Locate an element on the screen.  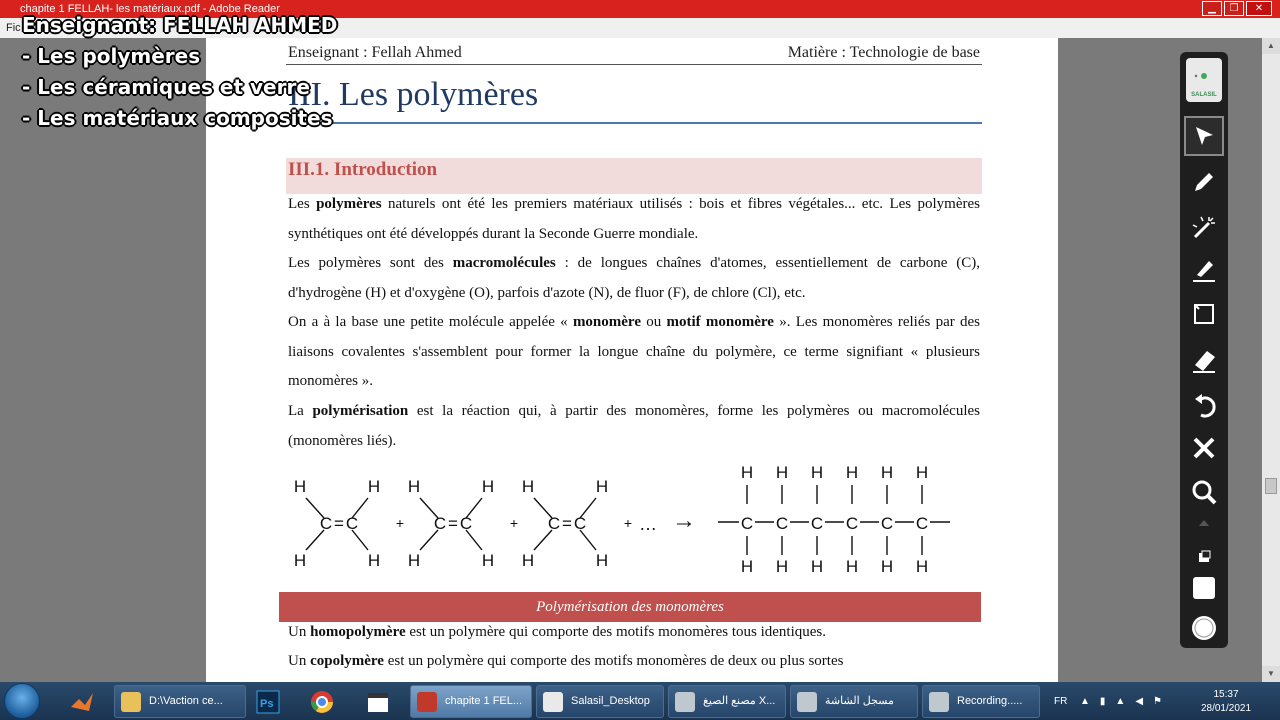
undo-tool-button is located at coordinates (1204, 406).